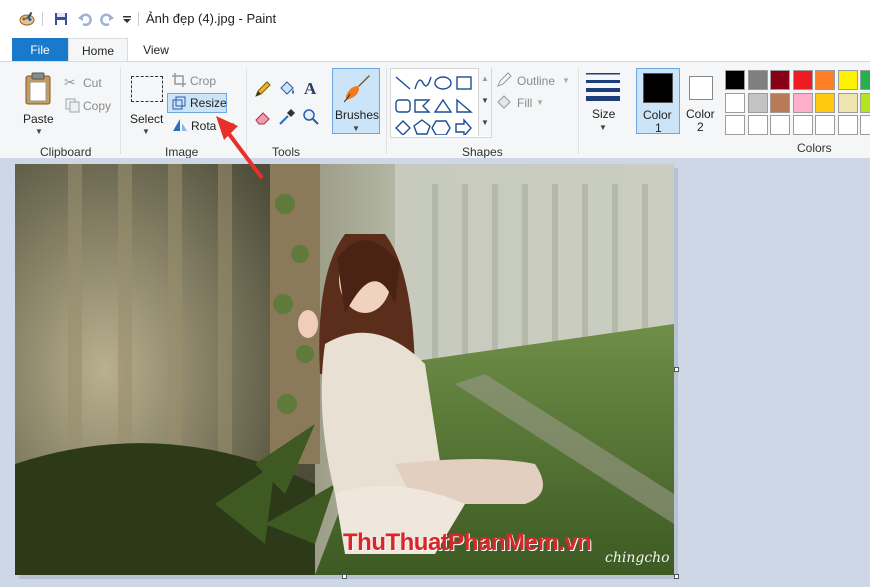  Describe the element at coordinates (240, 148) in the screenshot. I see `annotation-arrow` at that location.